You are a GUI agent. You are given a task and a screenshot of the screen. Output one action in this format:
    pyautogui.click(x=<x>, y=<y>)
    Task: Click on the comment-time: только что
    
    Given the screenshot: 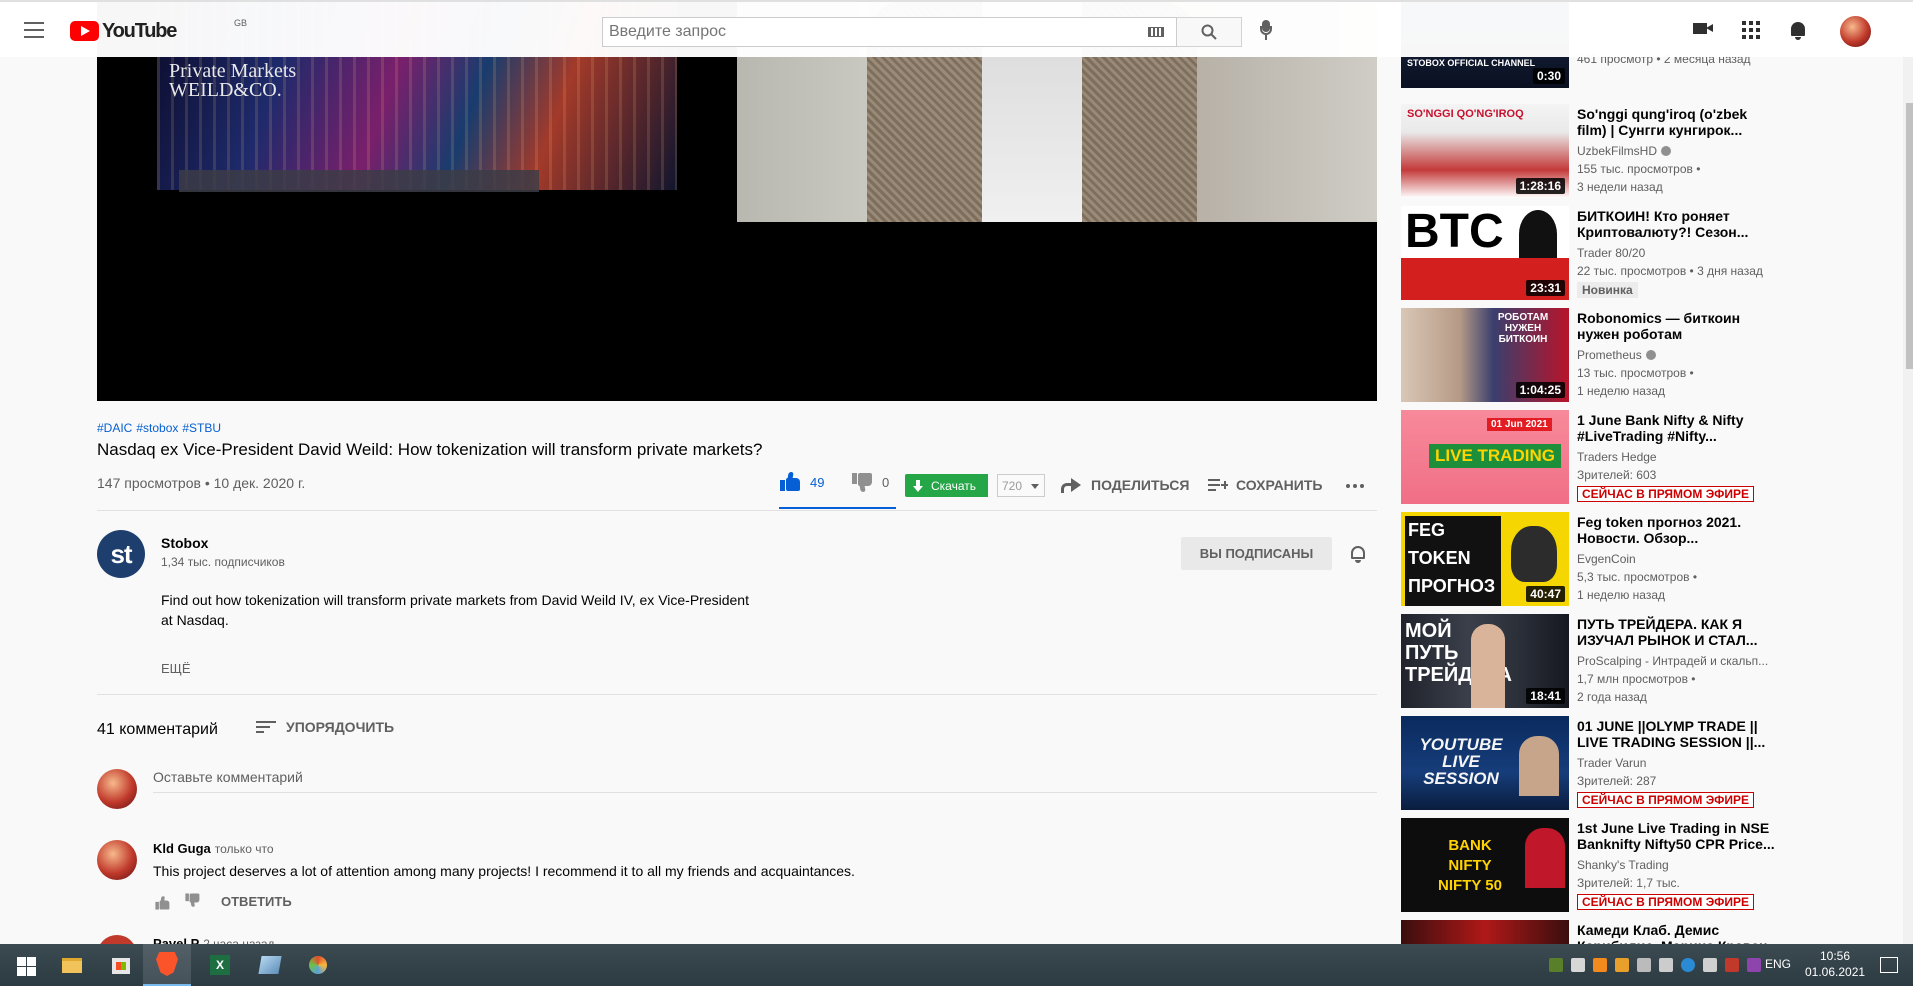 What is the action you would take?
    pyautogui.click(x=244, y=849)
    